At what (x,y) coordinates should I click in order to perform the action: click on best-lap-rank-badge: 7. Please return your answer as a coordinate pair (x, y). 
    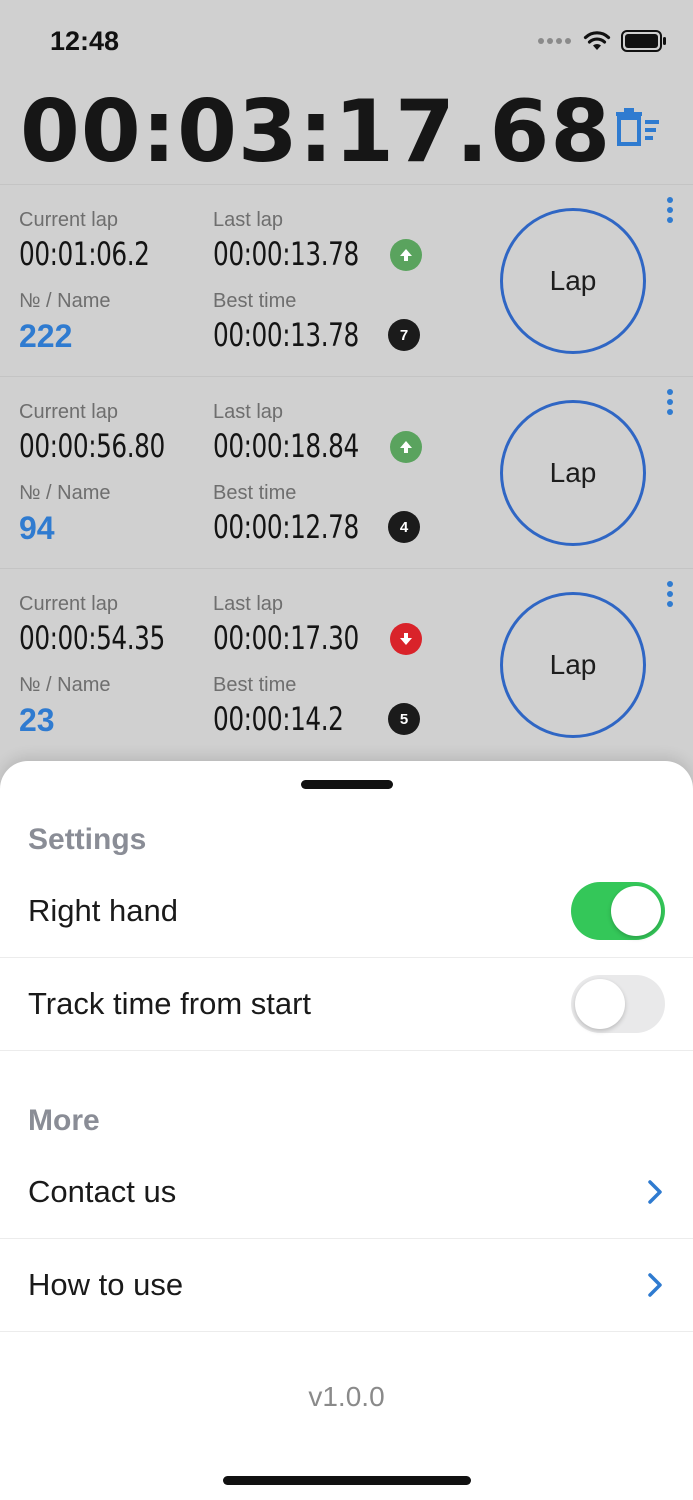
    Looking at the image, I should click on (404, 335).